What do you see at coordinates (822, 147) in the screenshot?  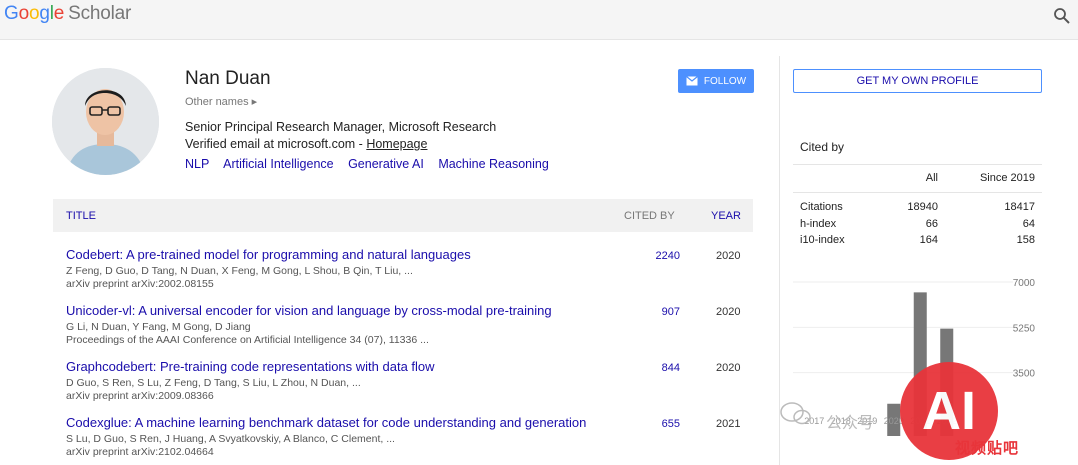 I see `cited-by-title: Cited by` at bounding box center [822, 147].